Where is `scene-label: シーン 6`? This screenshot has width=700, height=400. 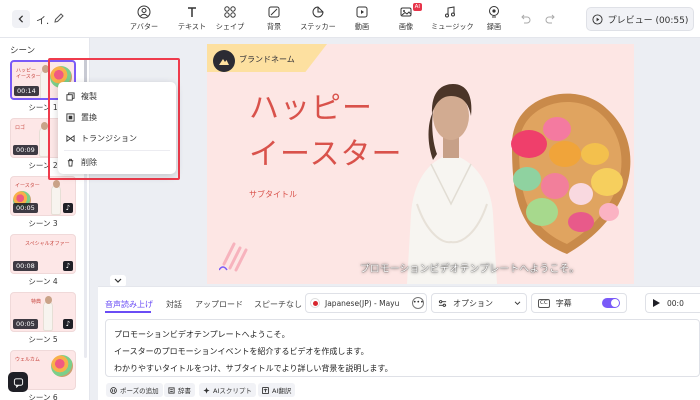 scene-label: シーン 6 is located at coordinates (43, 396).